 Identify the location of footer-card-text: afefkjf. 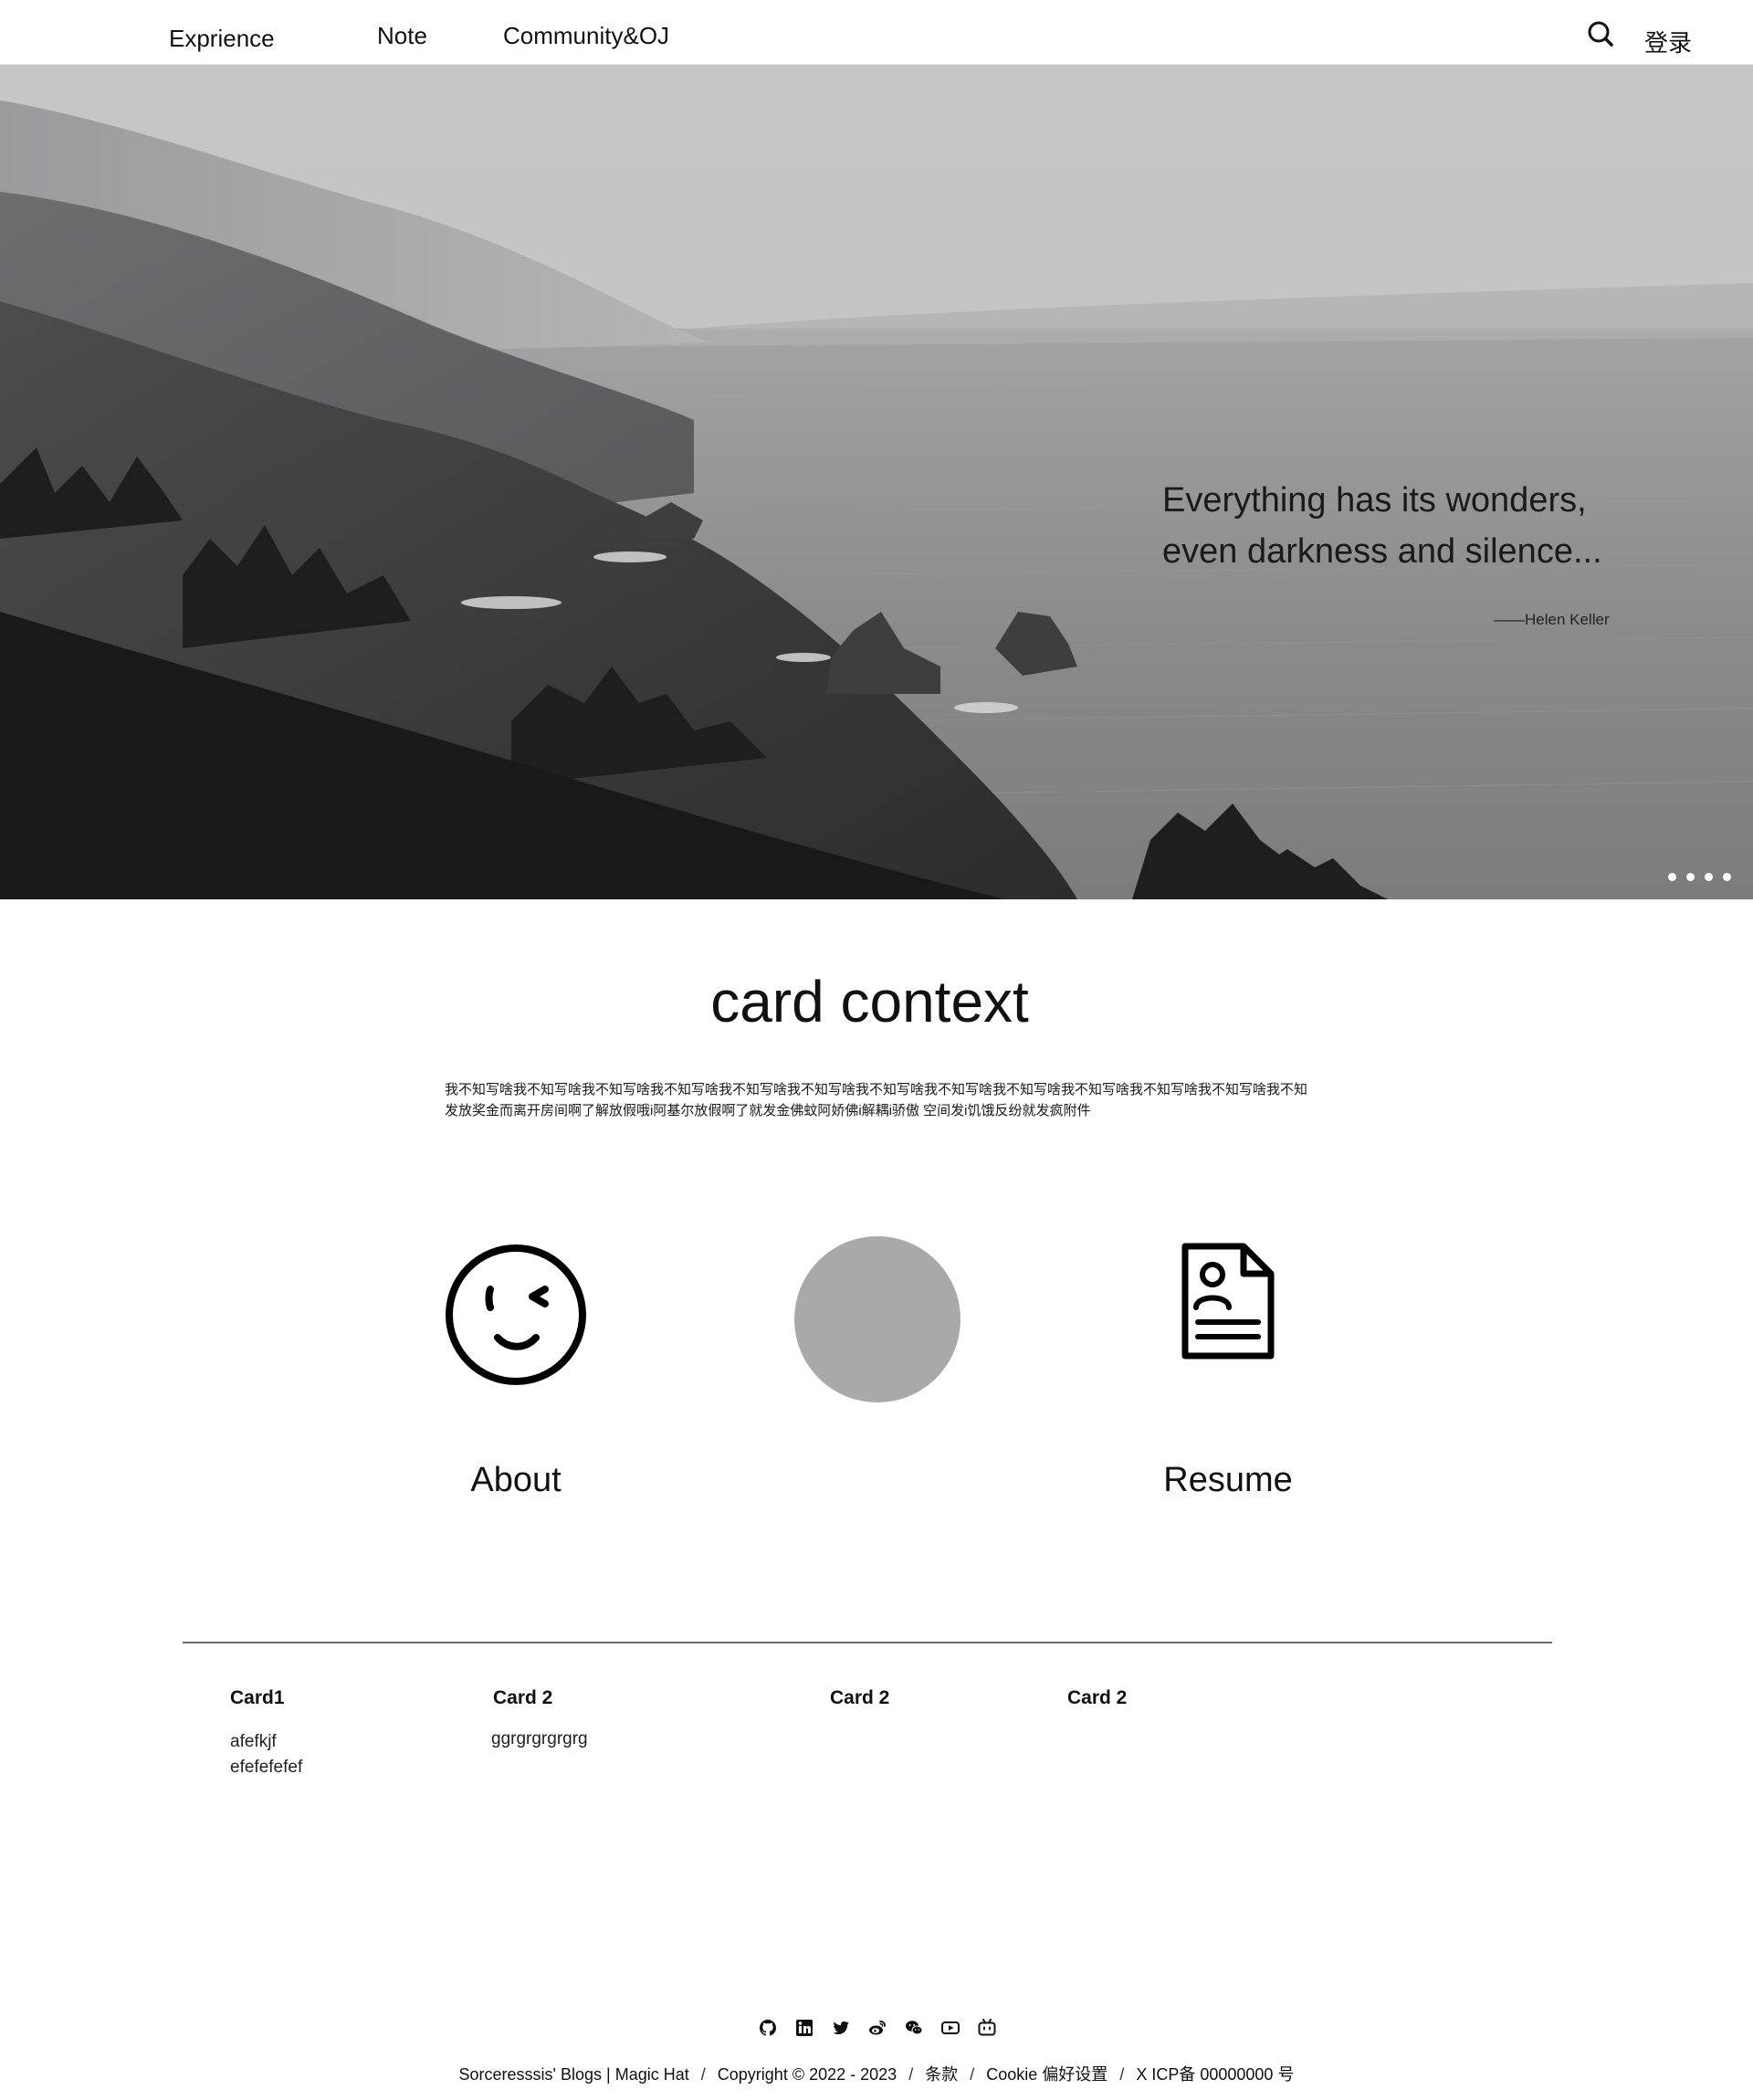
(266, 1742).